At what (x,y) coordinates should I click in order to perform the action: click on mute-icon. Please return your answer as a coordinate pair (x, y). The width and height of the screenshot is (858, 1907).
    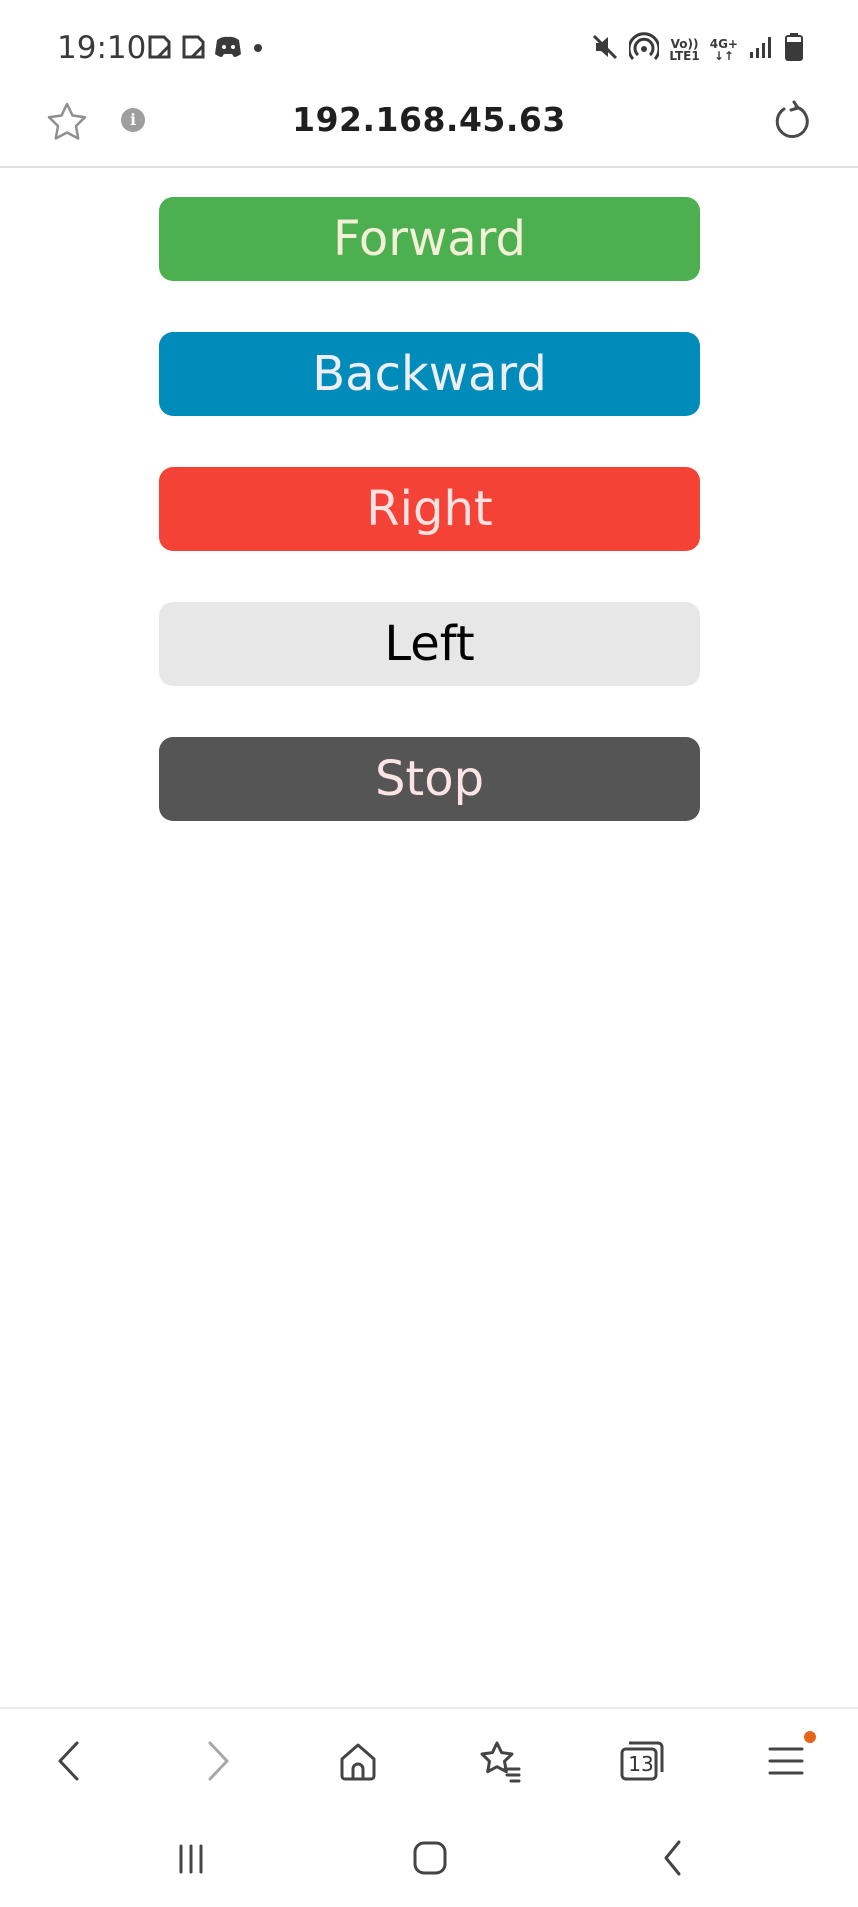
    Looking at the image, I should click on (605, 49).